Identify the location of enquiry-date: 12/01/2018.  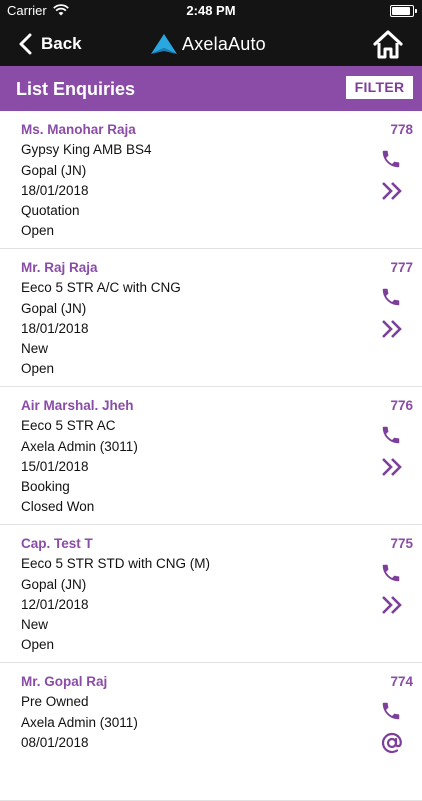
(55, 604).